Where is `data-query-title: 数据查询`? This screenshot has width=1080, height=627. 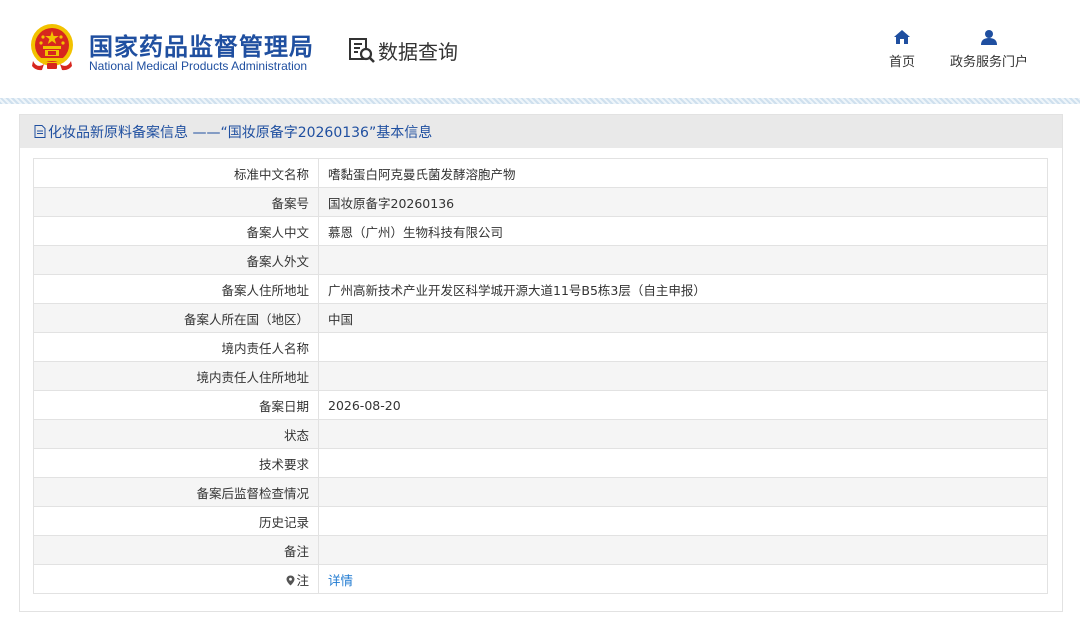
data-query-title: 数据查询 is located at coordinates (403, 50).